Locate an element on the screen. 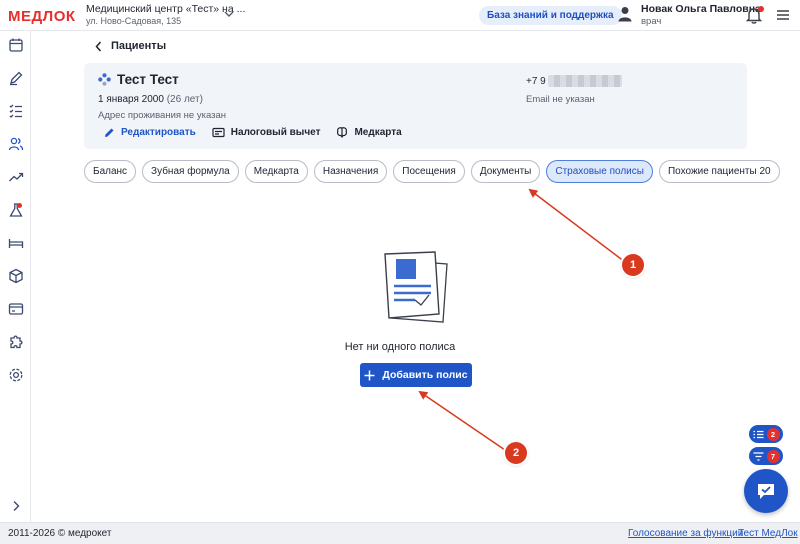 This screenshot has height=544, width=800. tab-documents: Документы is located at coordinates (505, 171).